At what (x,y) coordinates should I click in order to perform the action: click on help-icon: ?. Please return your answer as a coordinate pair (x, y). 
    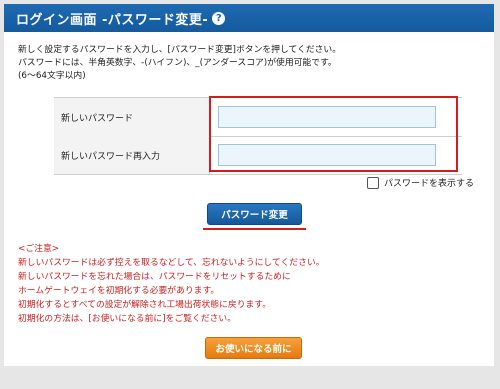
    Looking at the image, I should click on (219, 18).